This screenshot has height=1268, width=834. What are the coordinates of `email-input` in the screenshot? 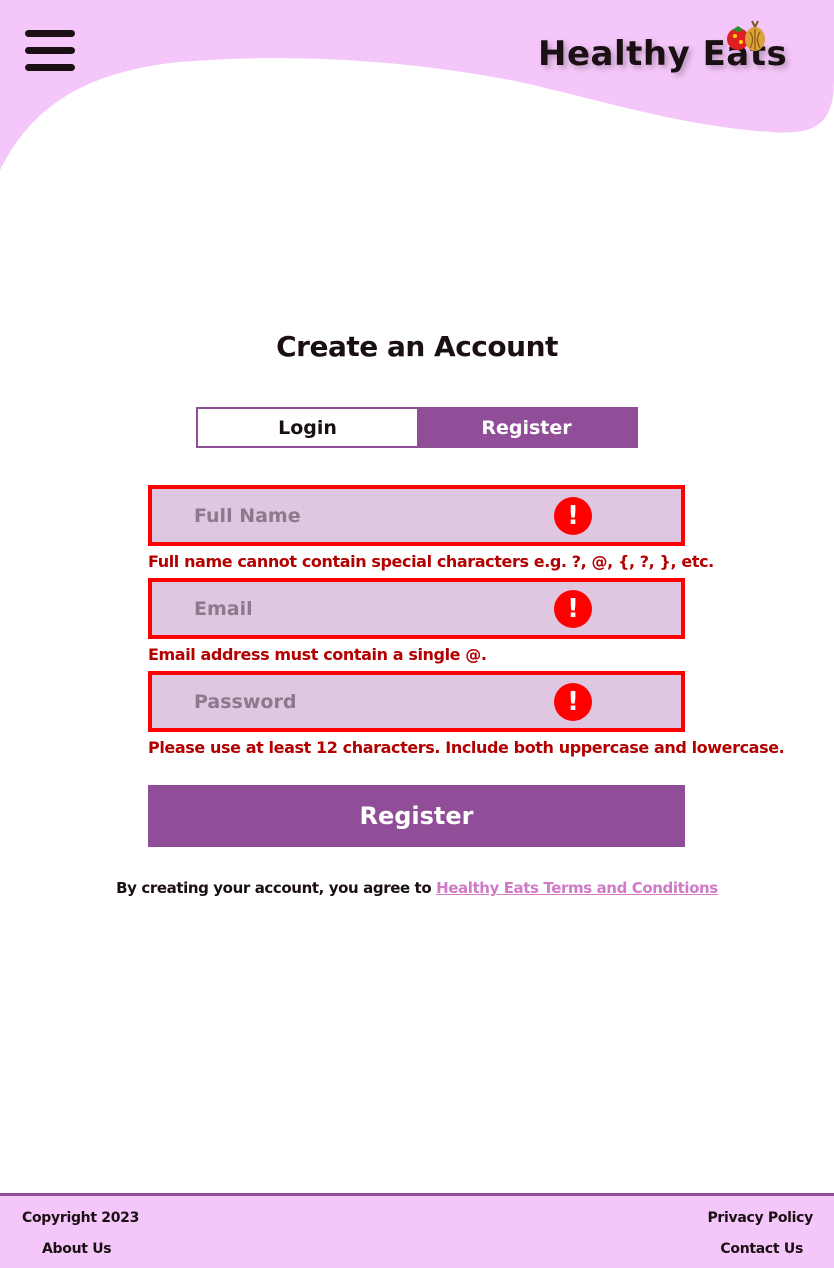 It's located at (416, 608).